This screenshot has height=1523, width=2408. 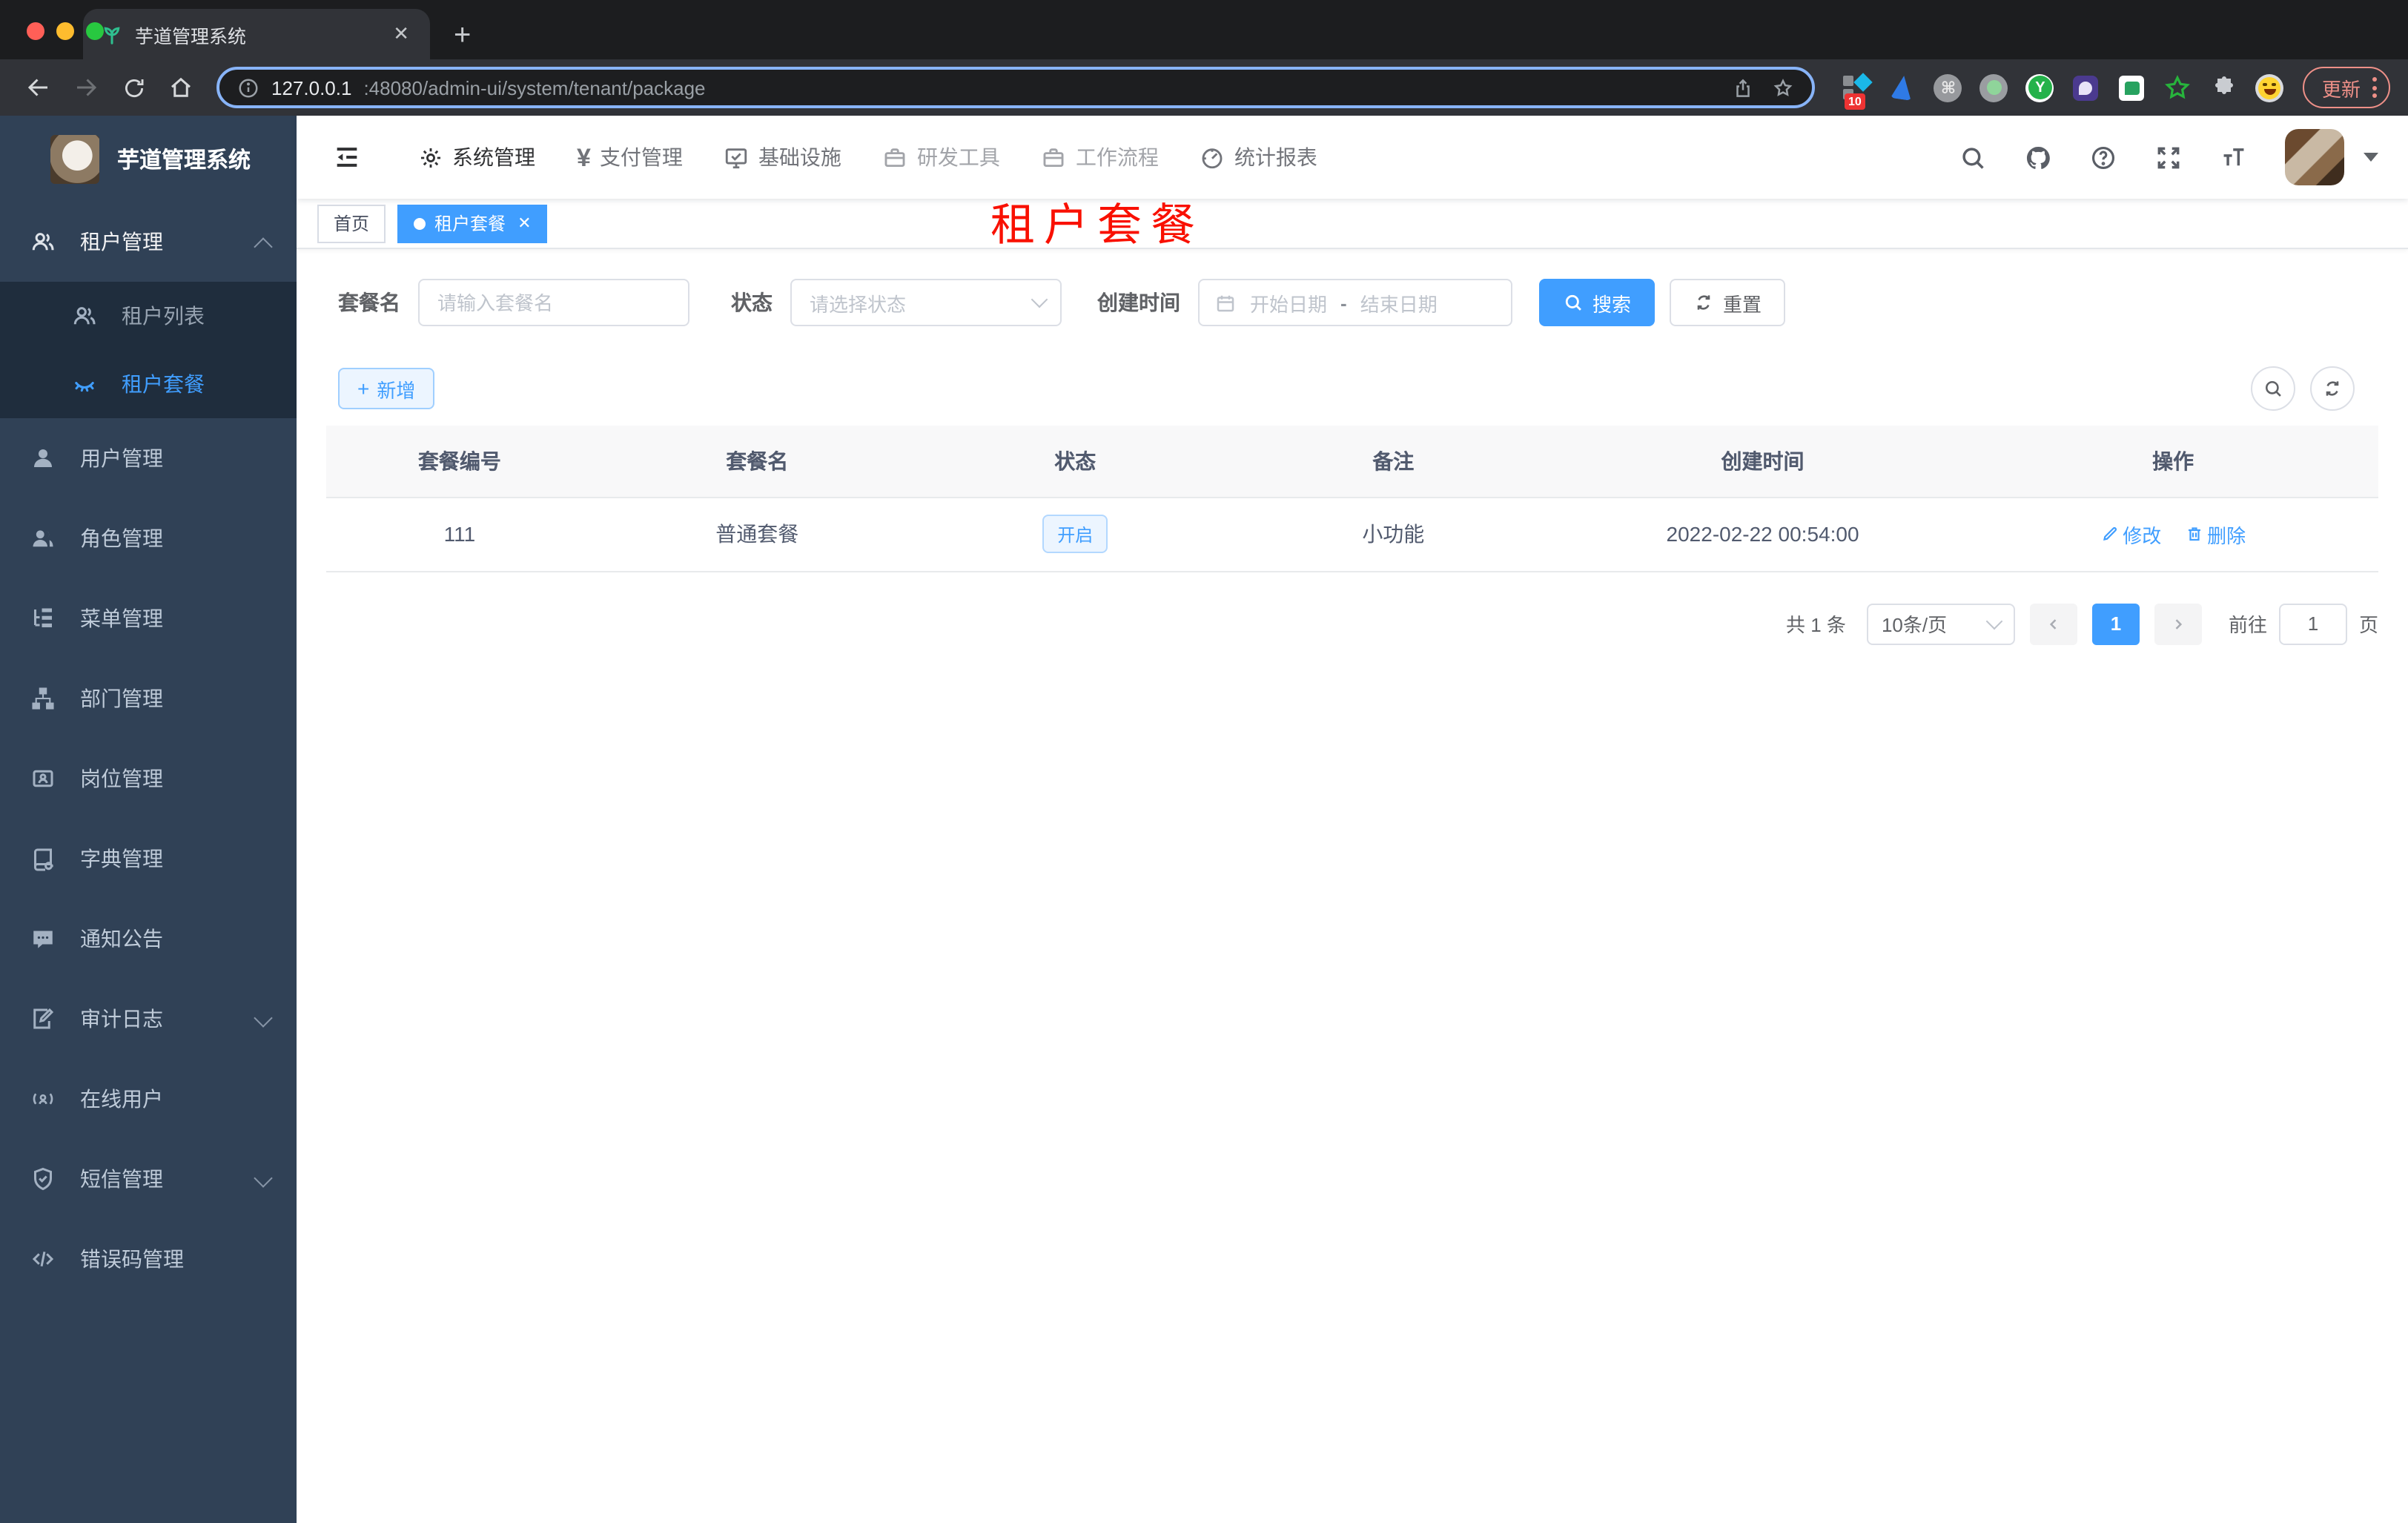 What do you see at coordinates (2332, 389) in the screenshot?
I see `refresh-table-button` at bounding box center [2332, 389].